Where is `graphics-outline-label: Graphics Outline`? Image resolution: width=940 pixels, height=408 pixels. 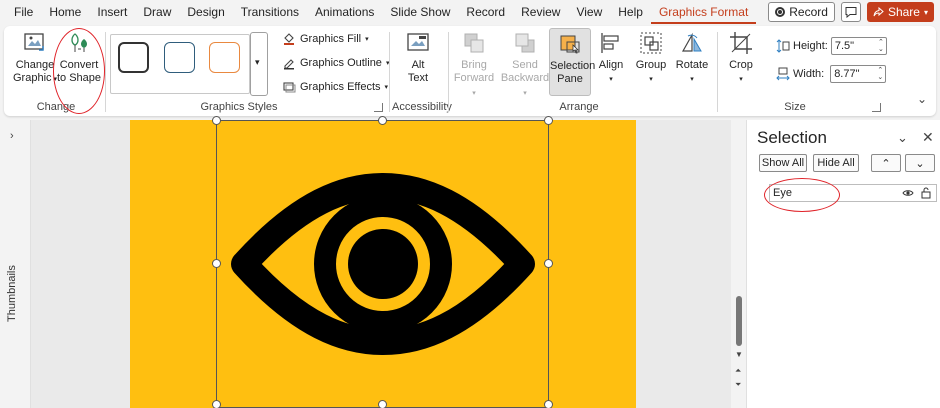
graphics-outline-label: Graphics Outline is located at coordinates (341, 63).